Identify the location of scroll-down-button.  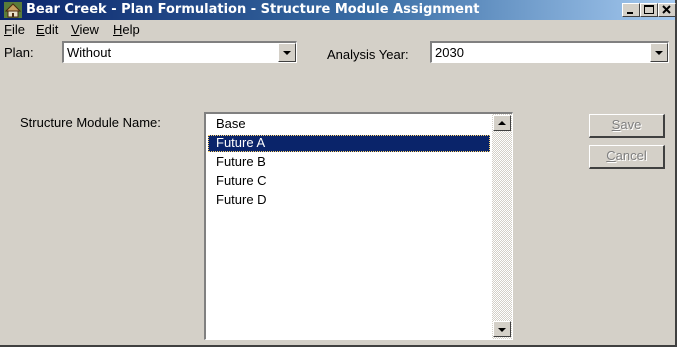
(502, 329).